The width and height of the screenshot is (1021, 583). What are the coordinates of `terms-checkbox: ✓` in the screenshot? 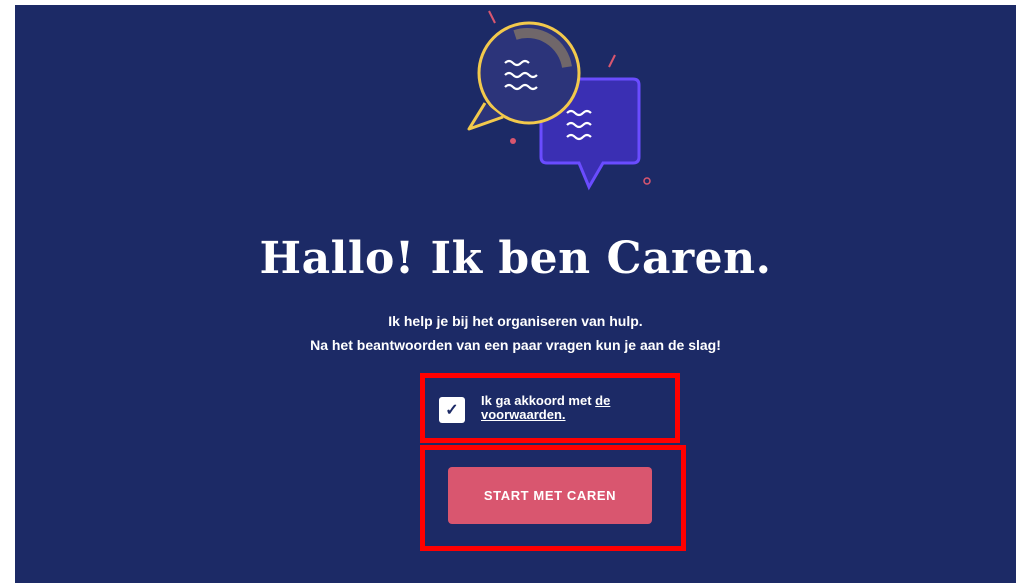 It's located at (452, 410).